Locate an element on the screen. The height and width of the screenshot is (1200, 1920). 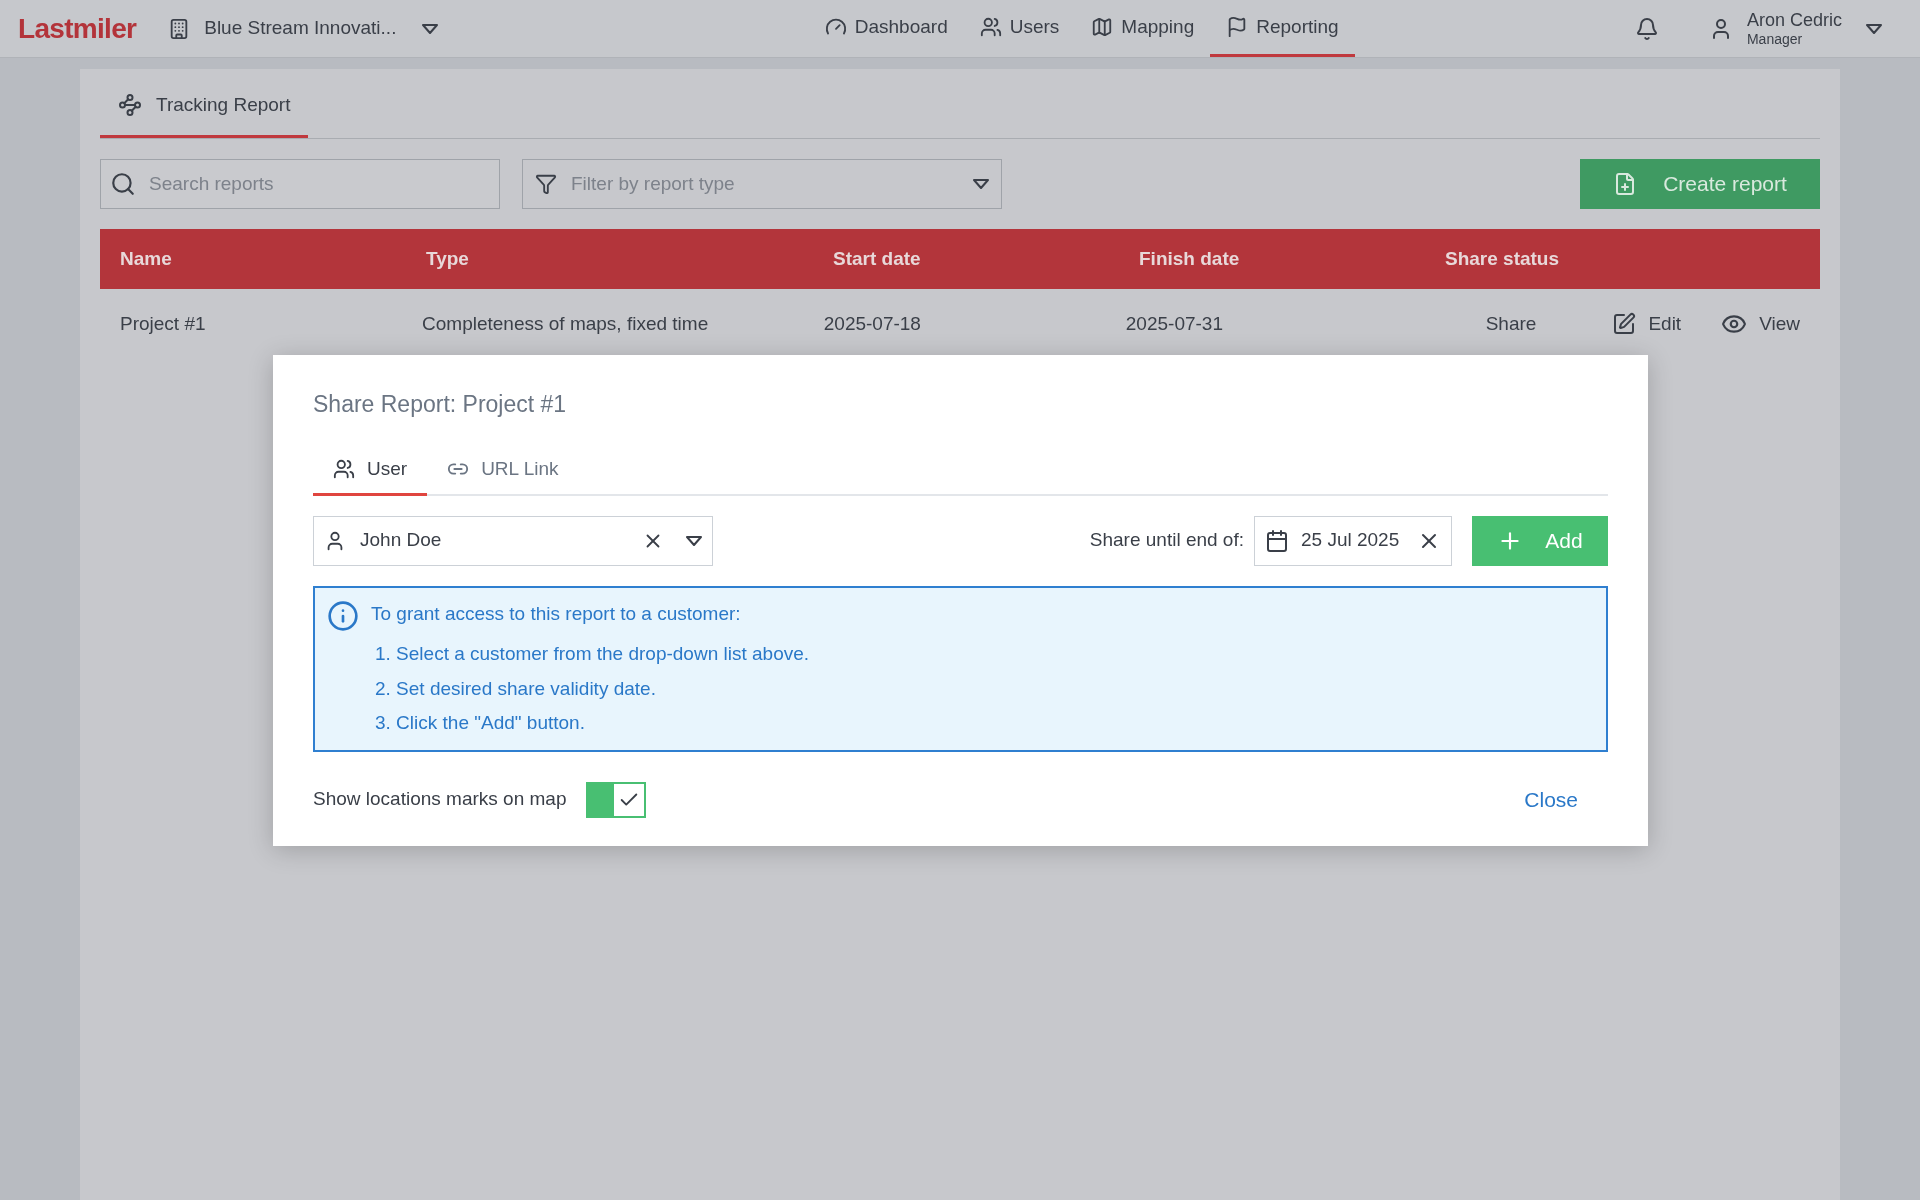
info-title: To grant access to this report to a customer: is located at coordinates (556, 613).